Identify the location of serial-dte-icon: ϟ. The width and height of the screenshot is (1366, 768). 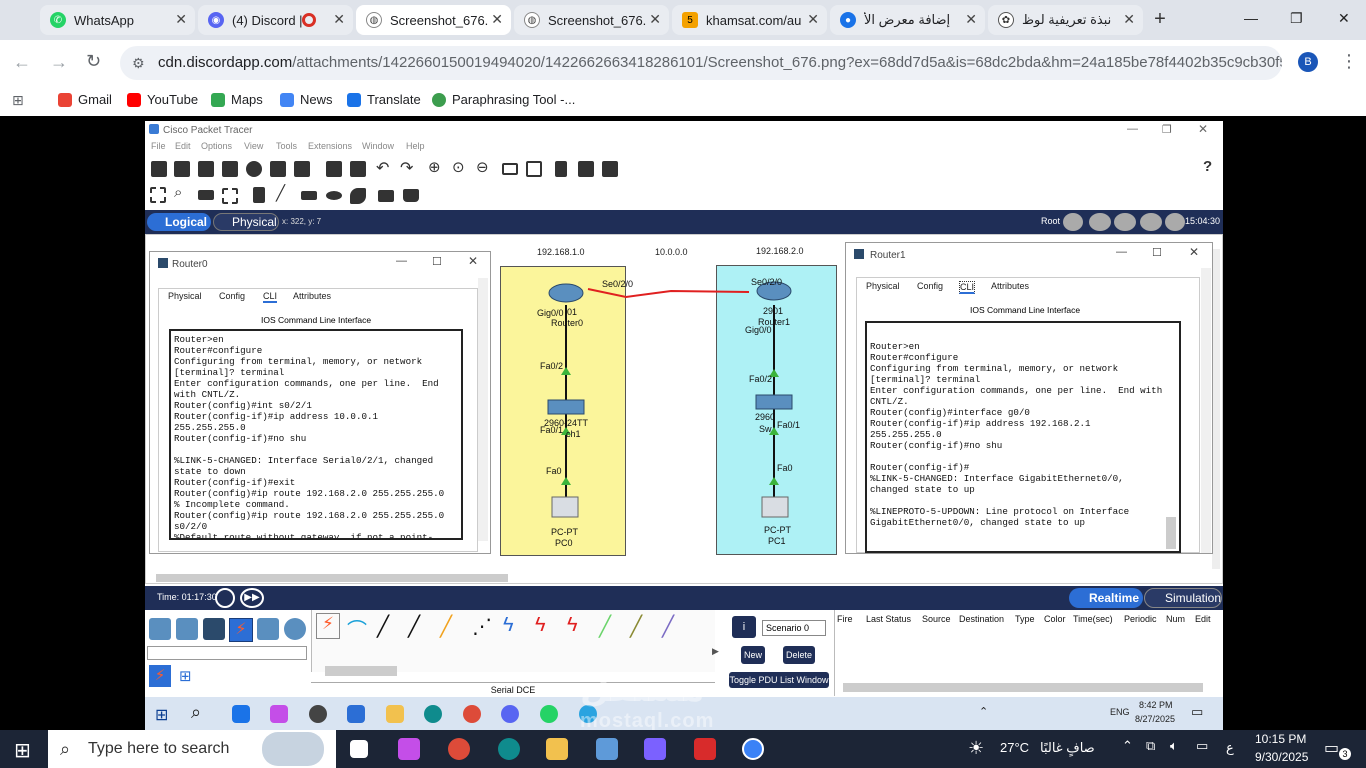
(572, 625).